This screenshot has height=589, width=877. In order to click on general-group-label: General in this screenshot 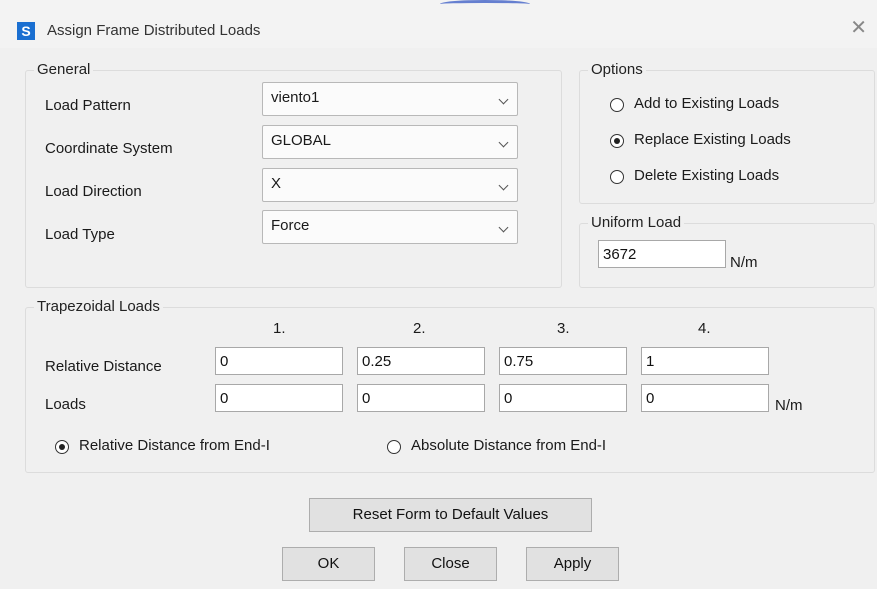, I will do `click(64, 69)`.